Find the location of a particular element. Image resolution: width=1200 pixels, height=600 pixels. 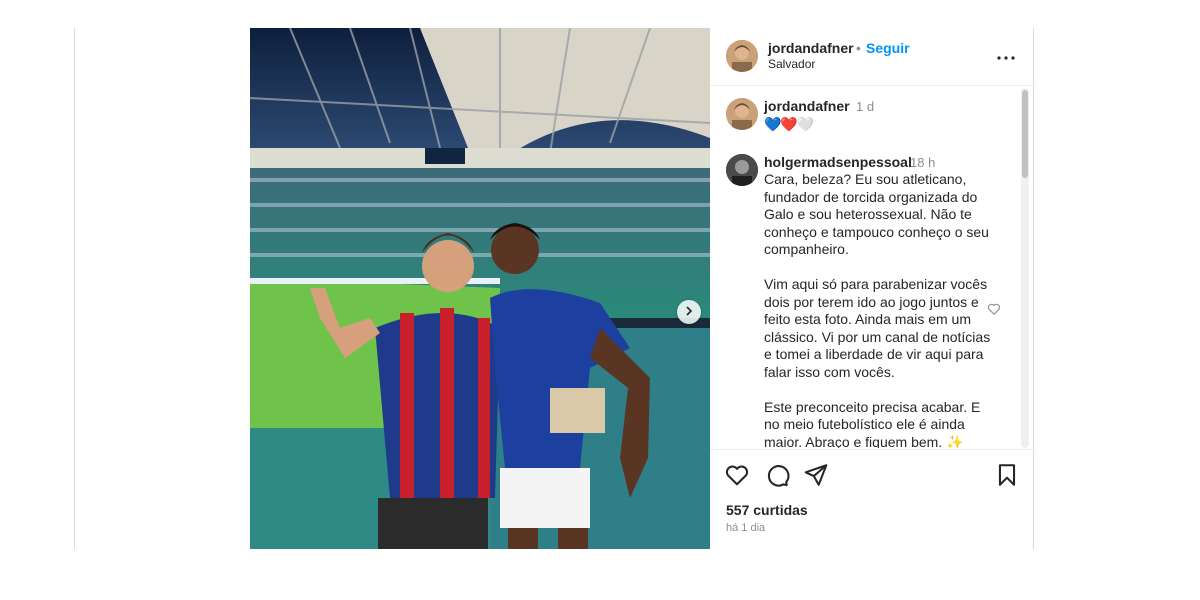

scrollbar-thumb is located at coordinates (1025, 134).